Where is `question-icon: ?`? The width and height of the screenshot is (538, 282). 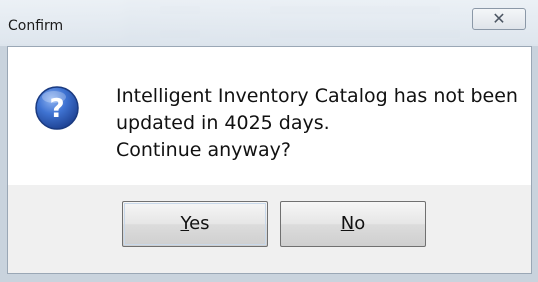
question-icon: ? is located at coordinates (57, 108).